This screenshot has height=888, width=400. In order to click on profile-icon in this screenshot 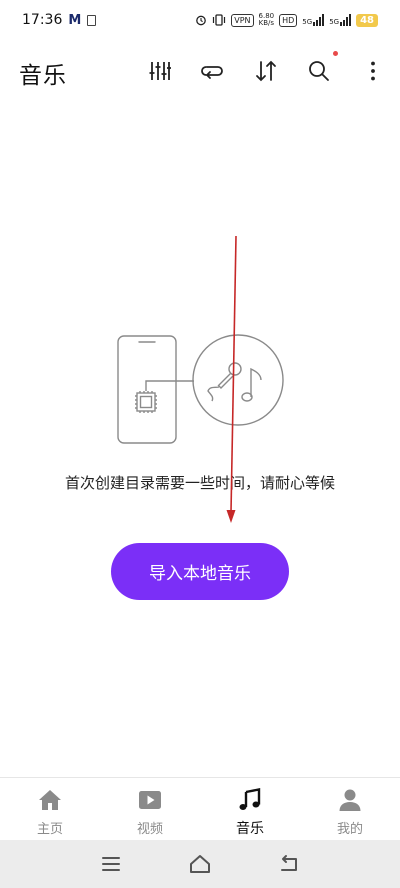, I will do `click(350, 800)`.